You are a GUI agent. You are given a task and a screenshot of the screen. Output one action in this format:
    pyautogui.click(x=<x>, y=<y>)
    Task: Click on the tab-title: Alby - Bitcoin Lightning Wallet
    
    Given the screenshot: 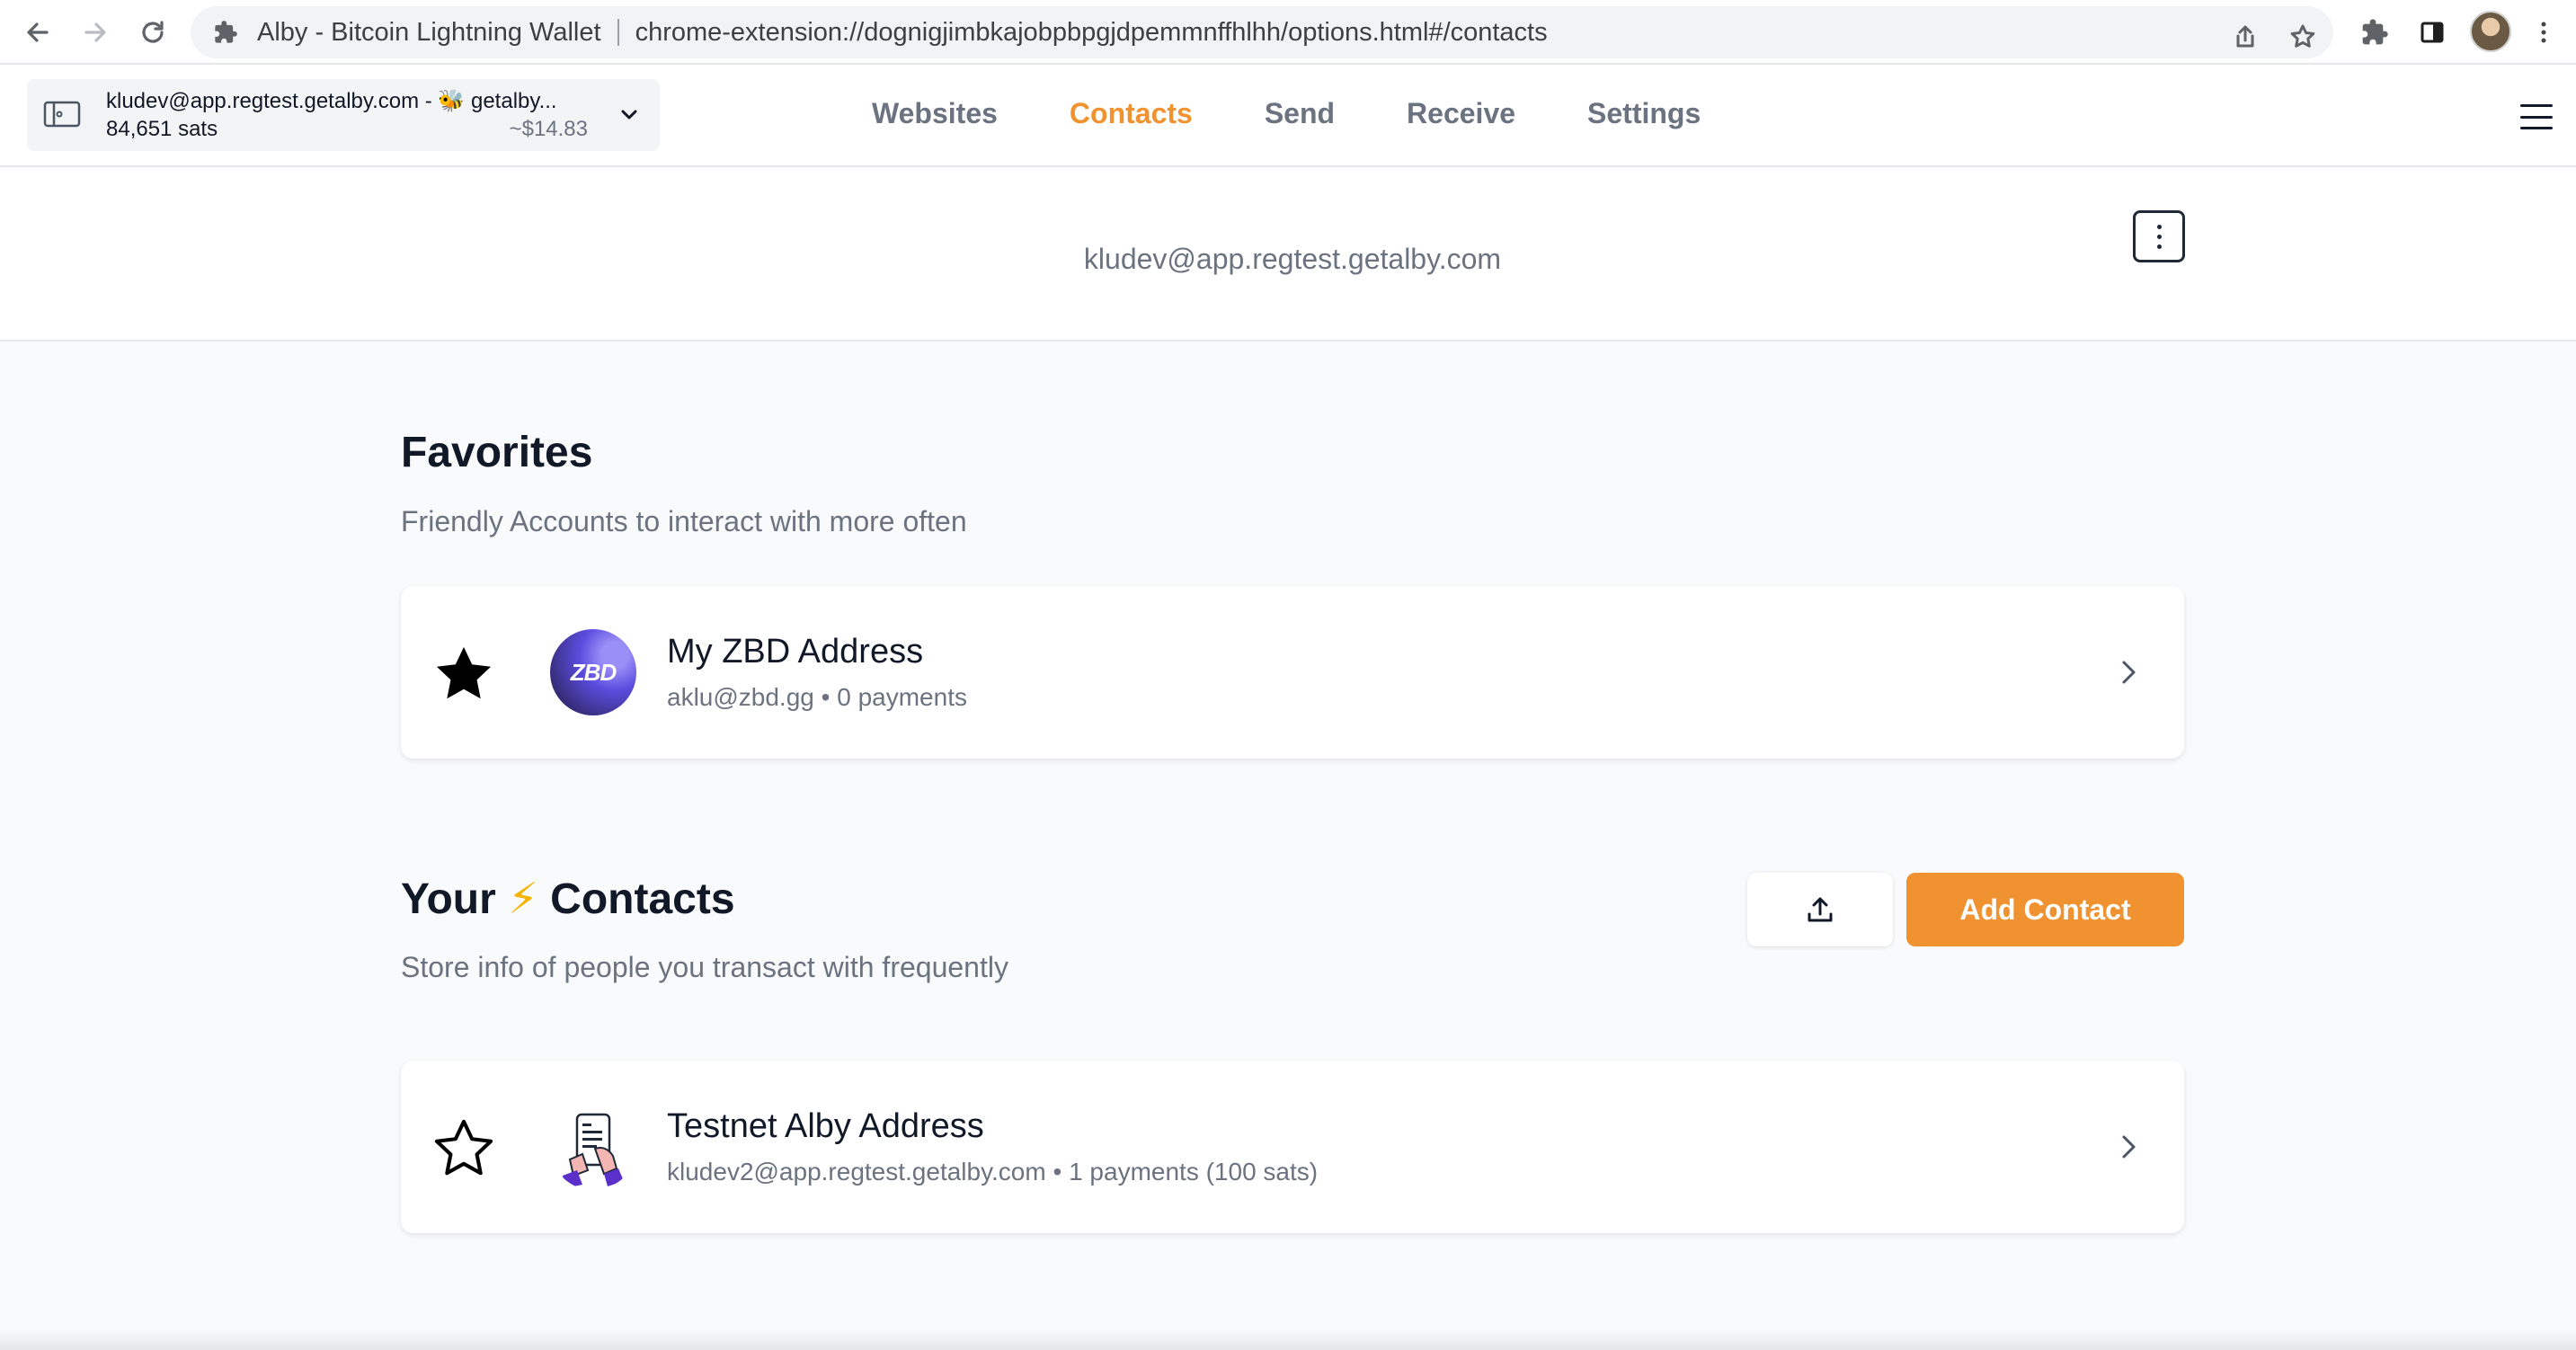 What is the action you would take?
    pyautogui.click(x=429, y=32)
    